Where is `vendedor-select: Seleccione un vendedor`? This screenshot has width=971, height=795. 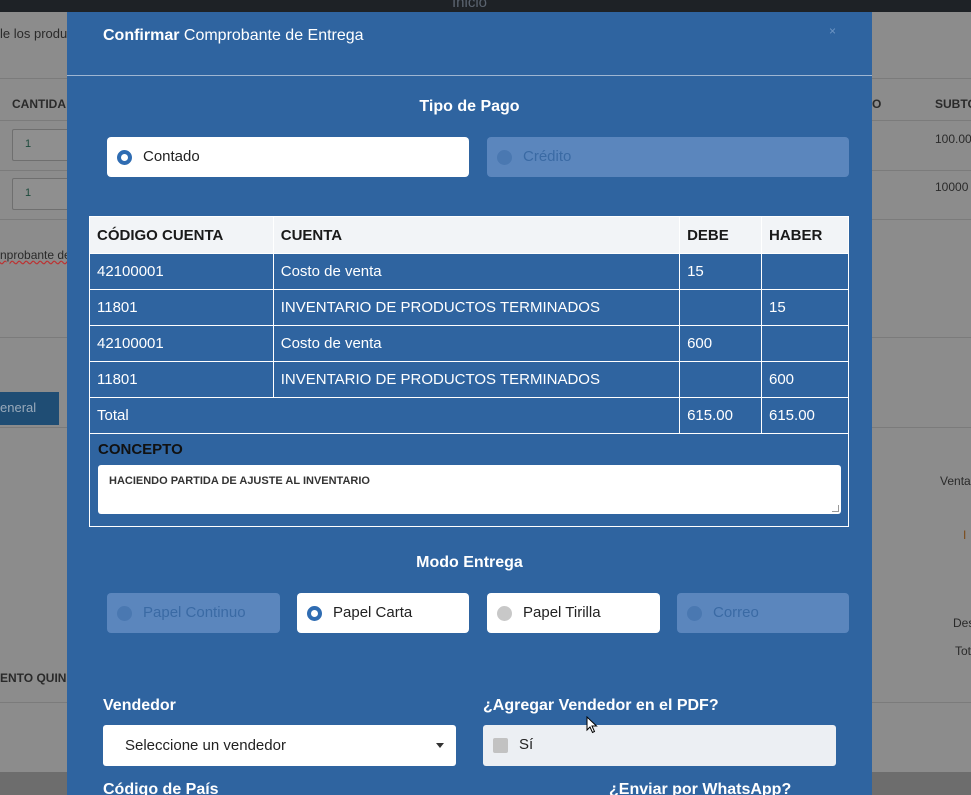
vendedor-select: Seleccione un vendedor is located at coordinates (279, 745).